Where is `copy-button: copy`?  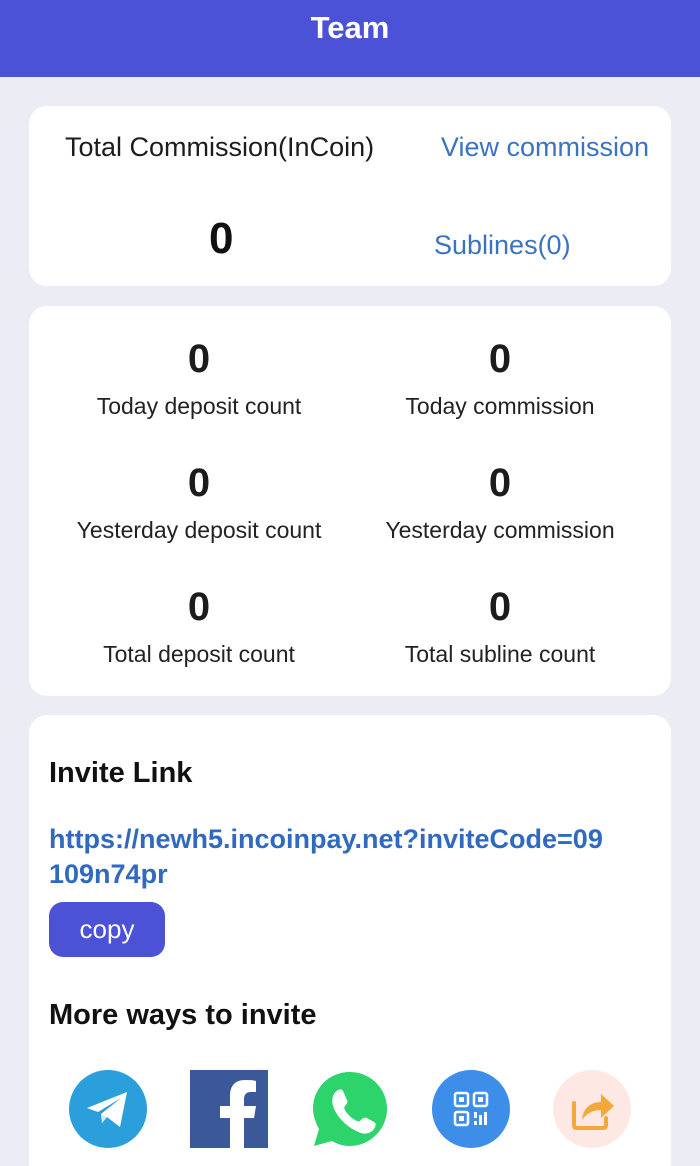 copy-button: copy is located at coordinates (107, 929).